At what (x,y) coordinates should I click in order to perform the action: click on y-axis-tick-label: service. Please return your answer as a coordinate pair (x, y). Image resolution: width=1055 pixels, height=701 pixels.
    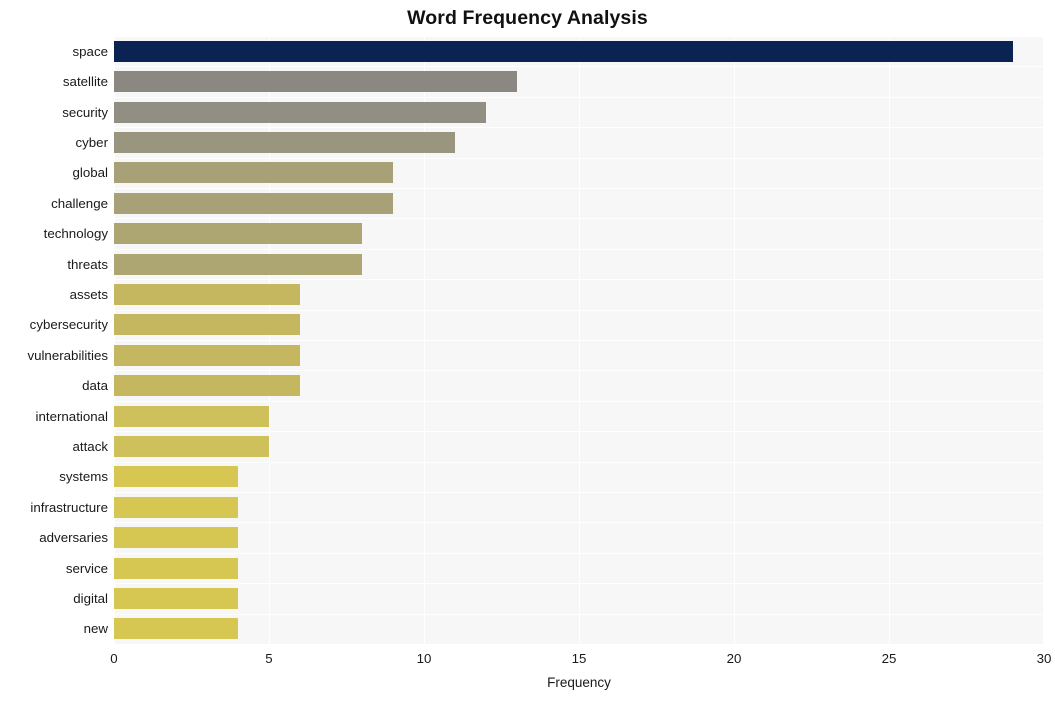
    Looking at the image, I should click on (86, 568).